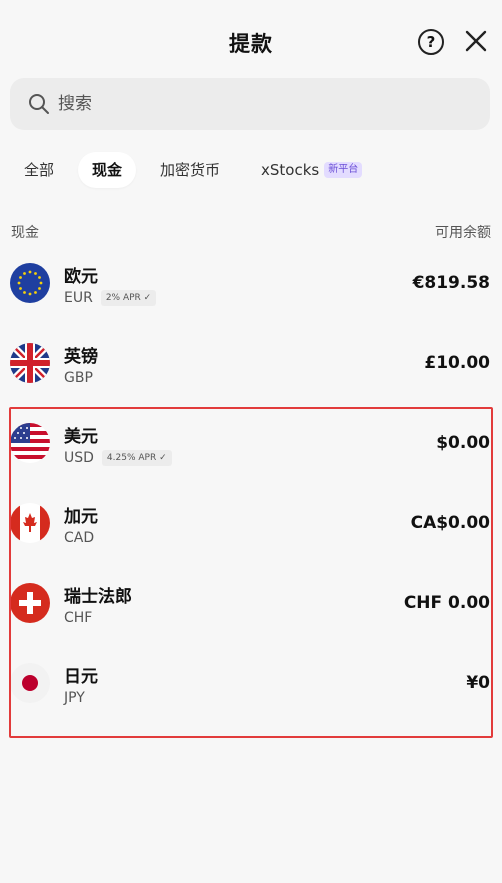  I want to click on balance-amount: CHF 0.00, so click(446, 603).